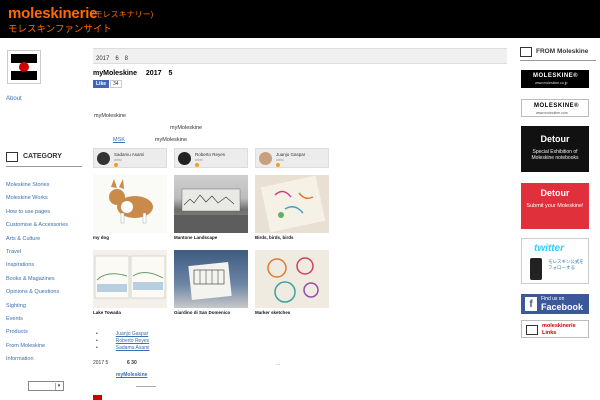  I want to click on category-item: How to use pages, so click(46, 214).